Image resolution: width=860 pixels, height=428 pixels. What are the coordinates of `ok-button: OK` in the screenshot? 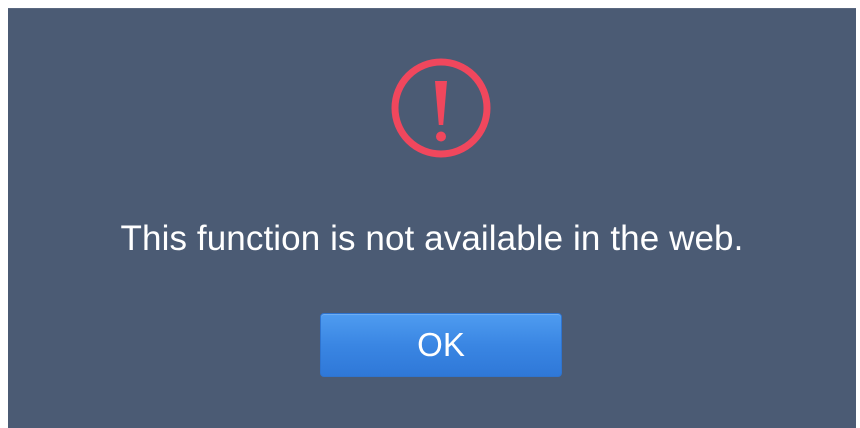 It's located at (441, 345).